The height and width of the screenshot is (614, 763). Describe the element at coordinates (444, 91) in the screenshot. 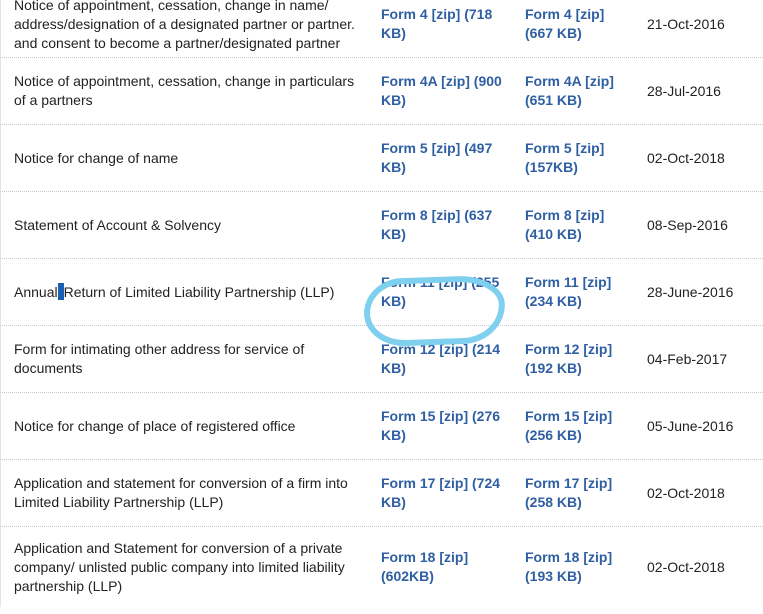

I see `form-download-link: Form 4A [zip] (900 KB)` at that location.